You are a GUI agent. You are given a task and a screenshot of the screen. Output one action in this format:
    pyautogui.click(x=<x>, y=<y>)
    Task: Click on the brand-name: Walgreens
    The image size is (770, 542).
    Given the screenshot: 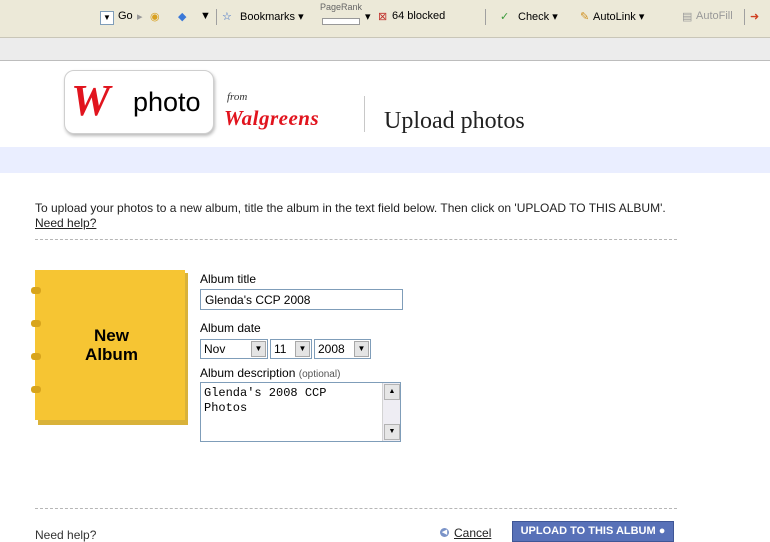 What is the action you would take?
    pyautogui.click(x=272, y=118)
    